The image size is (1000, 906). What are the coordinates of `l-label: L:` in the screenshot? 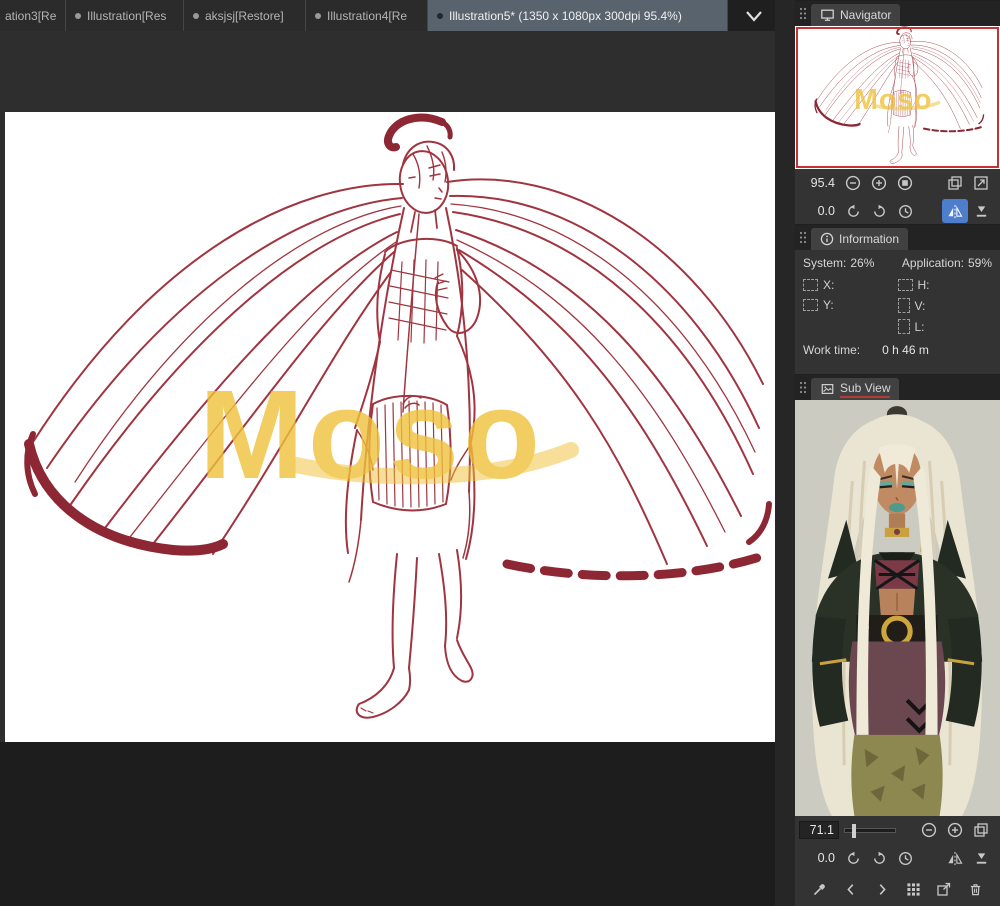 It's located at (919, 326).